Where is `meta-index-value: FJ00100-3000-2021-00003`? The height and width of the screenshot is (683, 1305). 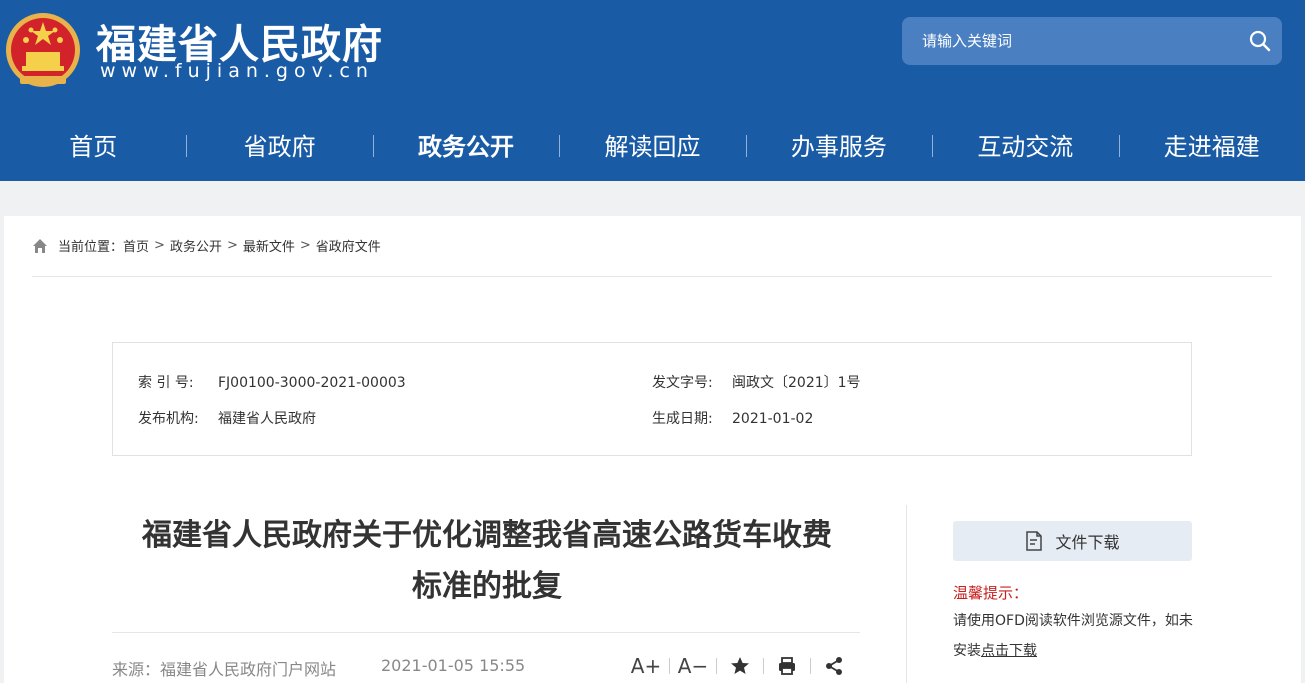 meta-index-value: FJ00100-3000-2021-00003 is located at coordinates (312, 383).